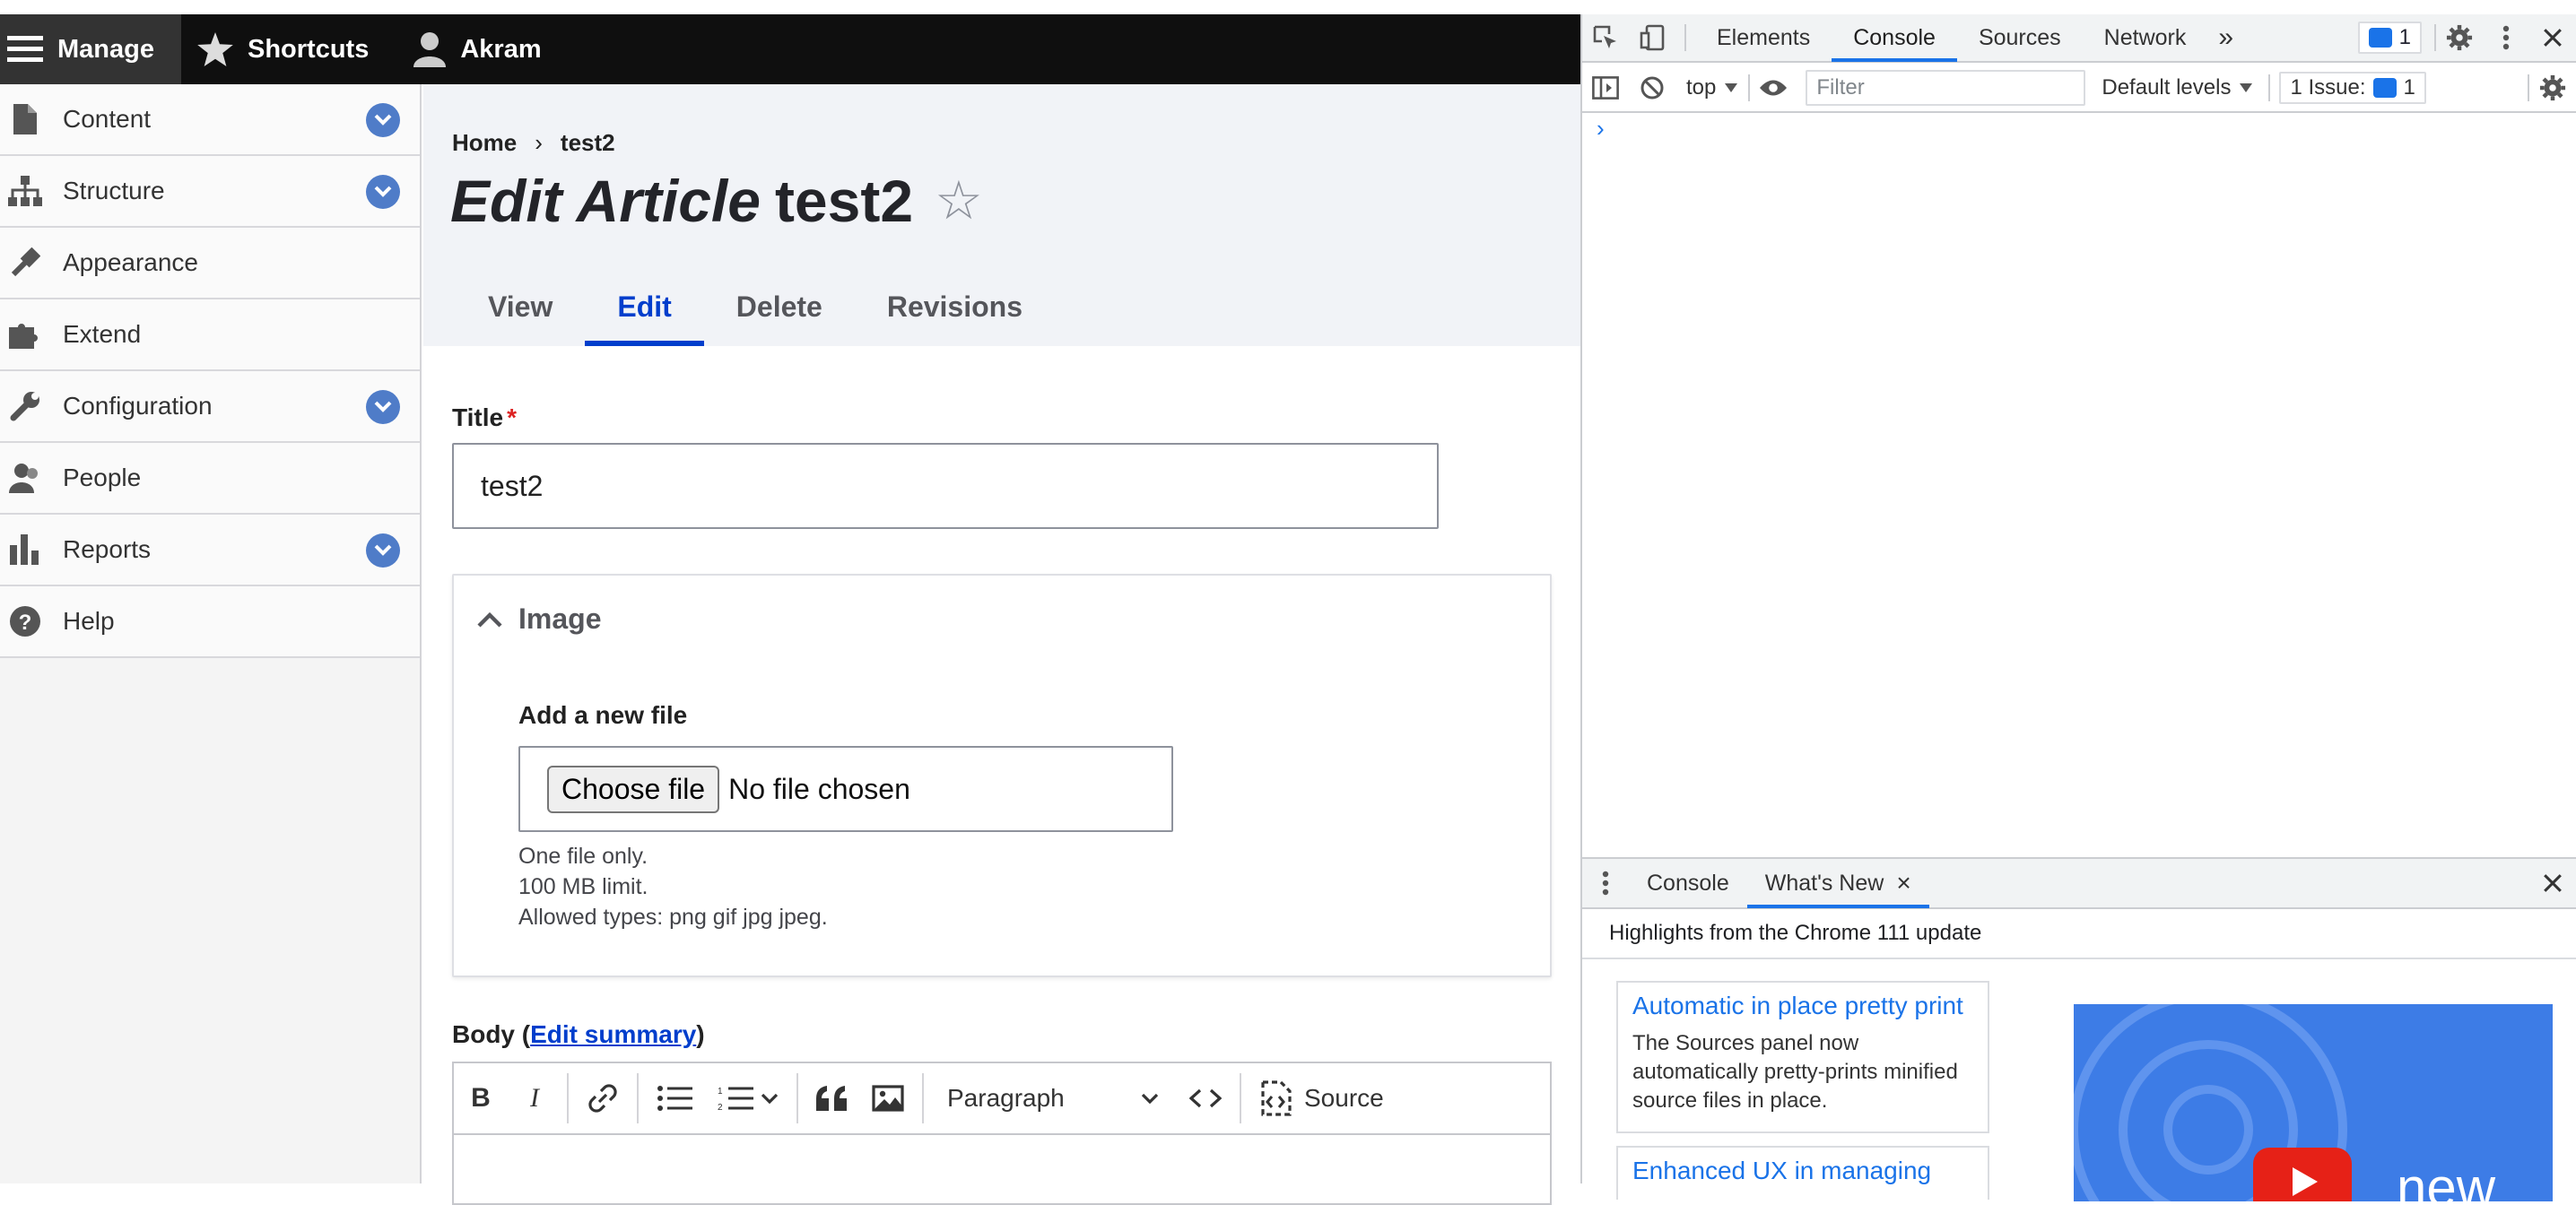 Image resolution: width=2576 pixels, height=1205 pixels. Describe the element at coordinates (945, 486) in the screenshot. I see `title-input: test2` at that location.